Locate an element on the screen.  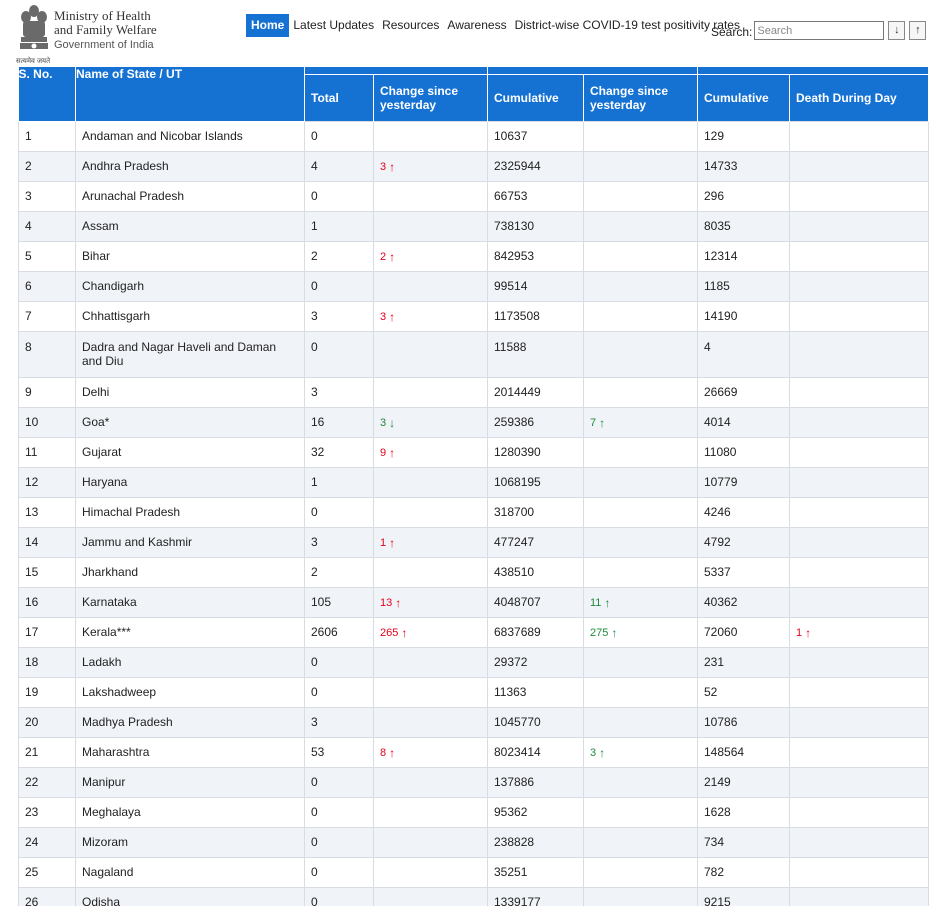
cell-sno: 4 is located at coordinates (47, 226).